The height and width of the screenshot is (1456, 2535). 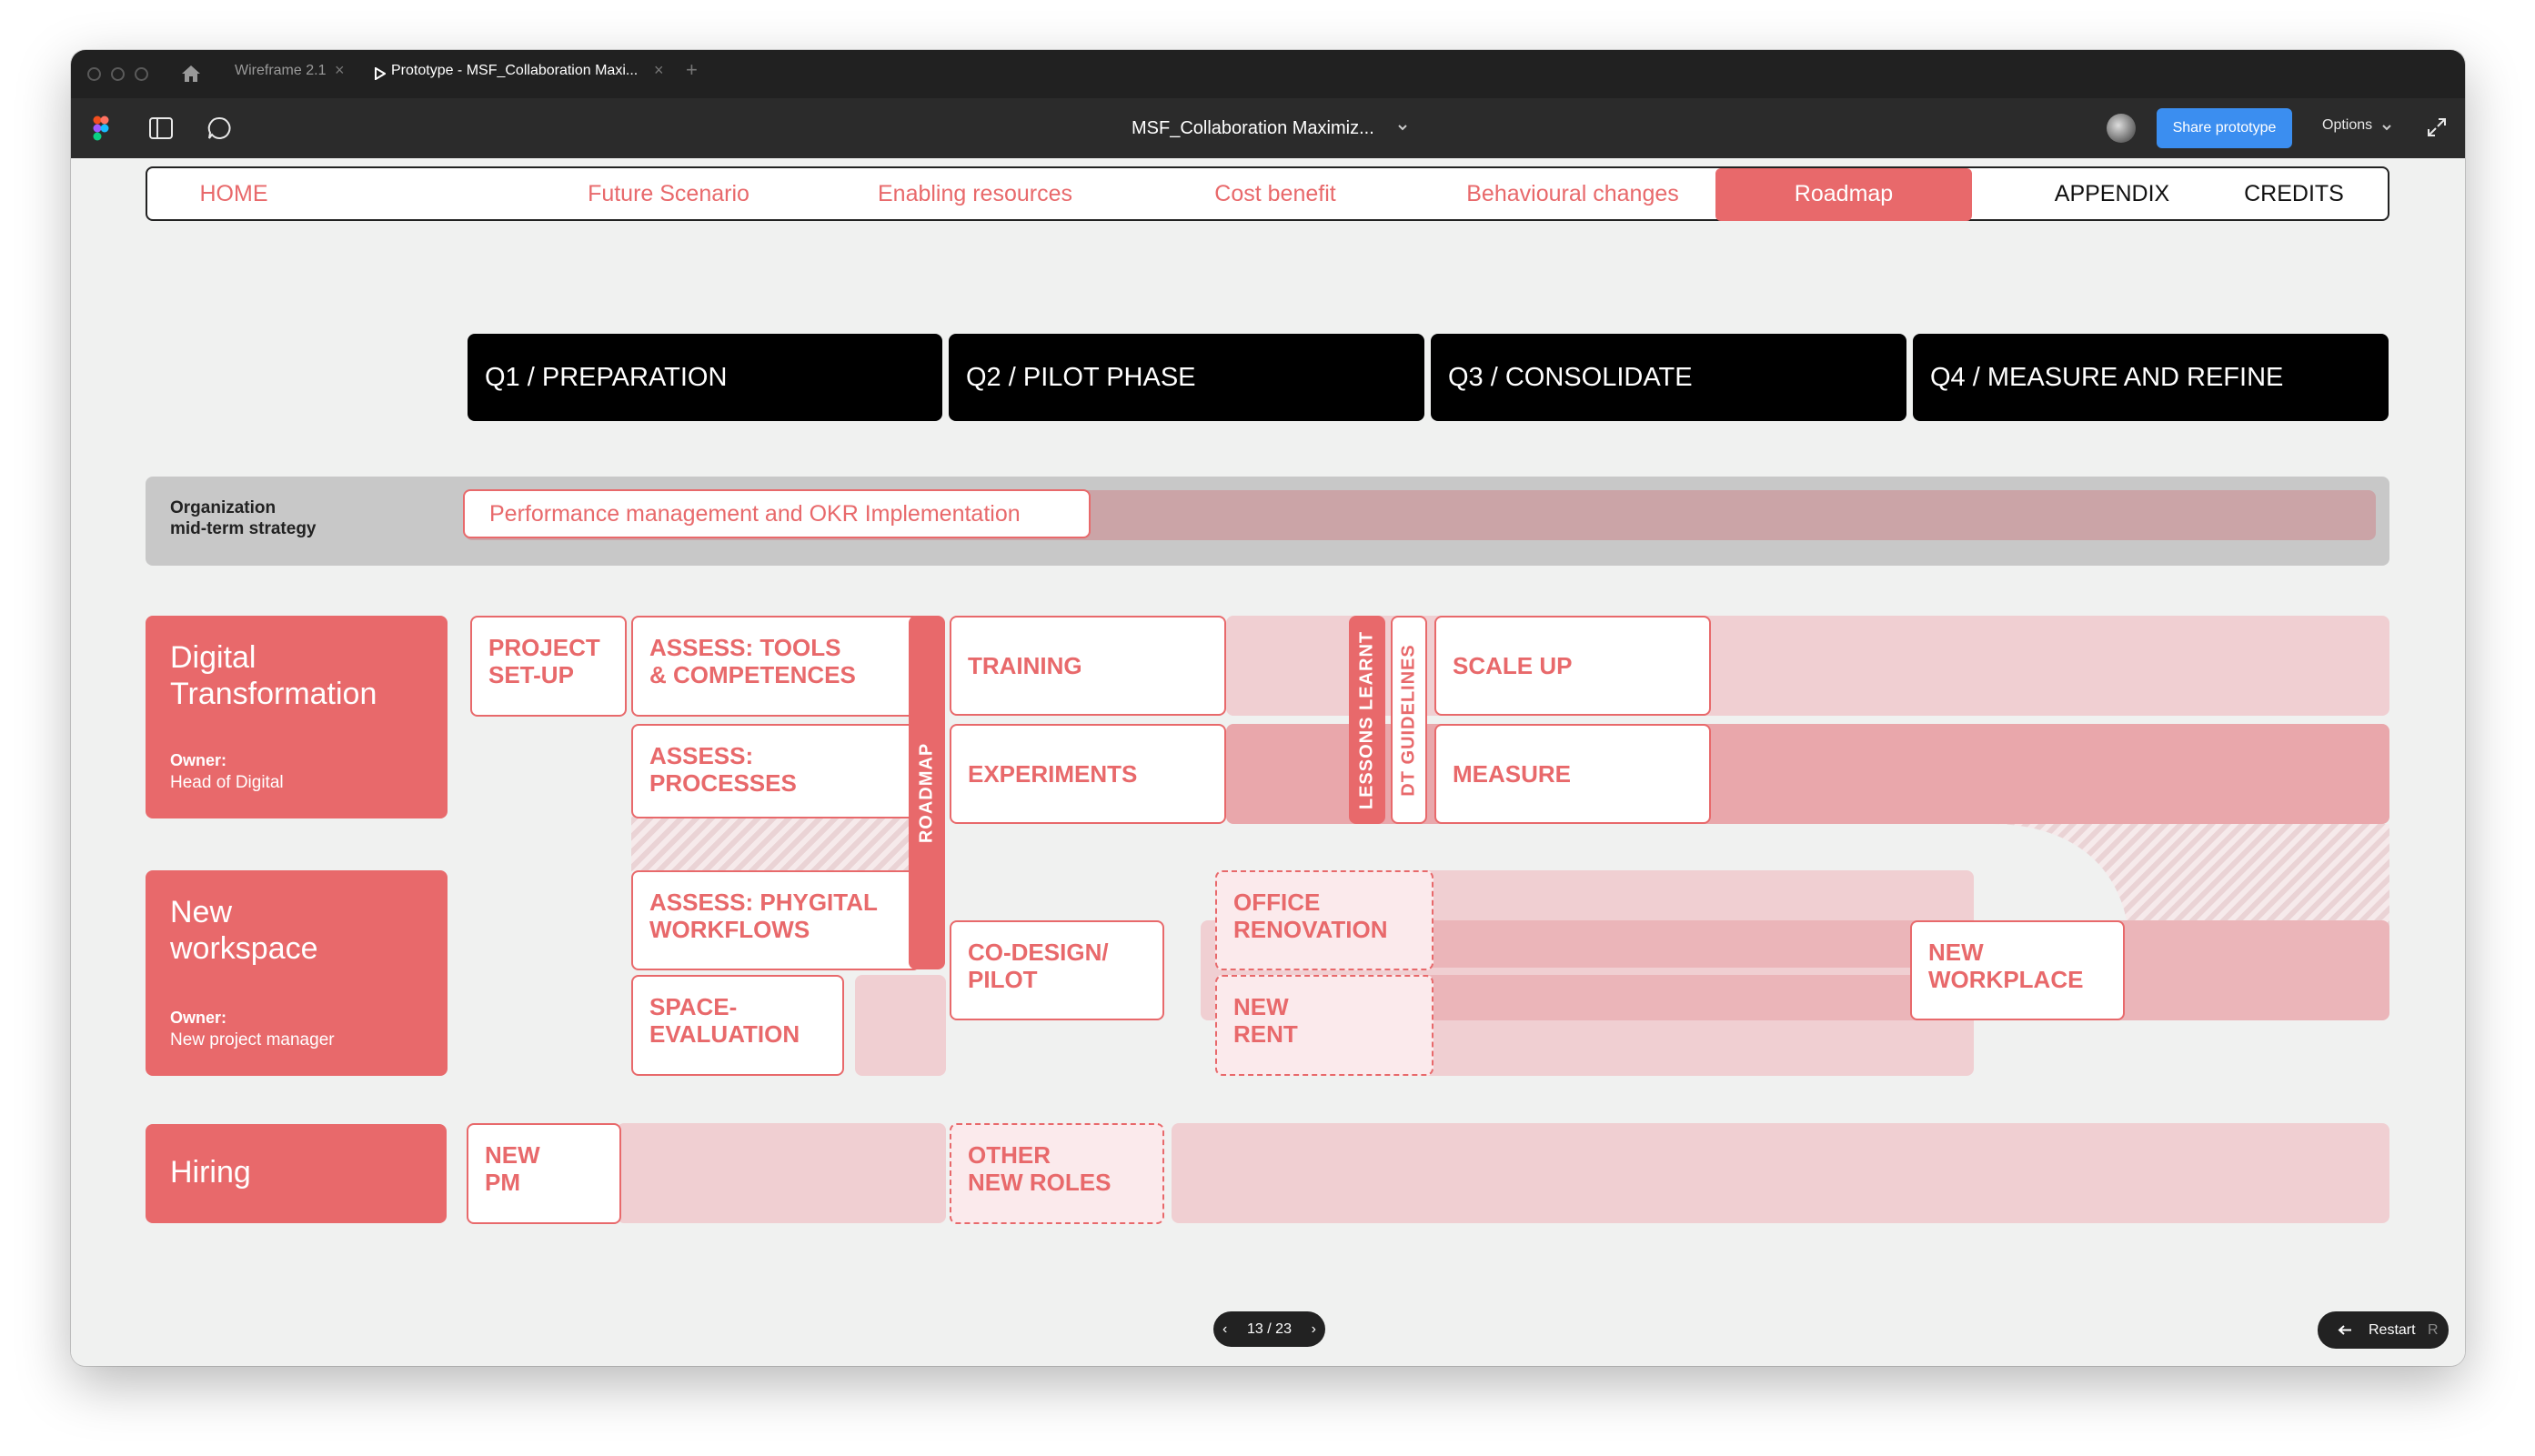 What do you see at coordinates (1057, 1174) in the screenshot?
I see `task-other-new-roles: OTHER NEW ROLES` at bounding box center [1057, 1174].